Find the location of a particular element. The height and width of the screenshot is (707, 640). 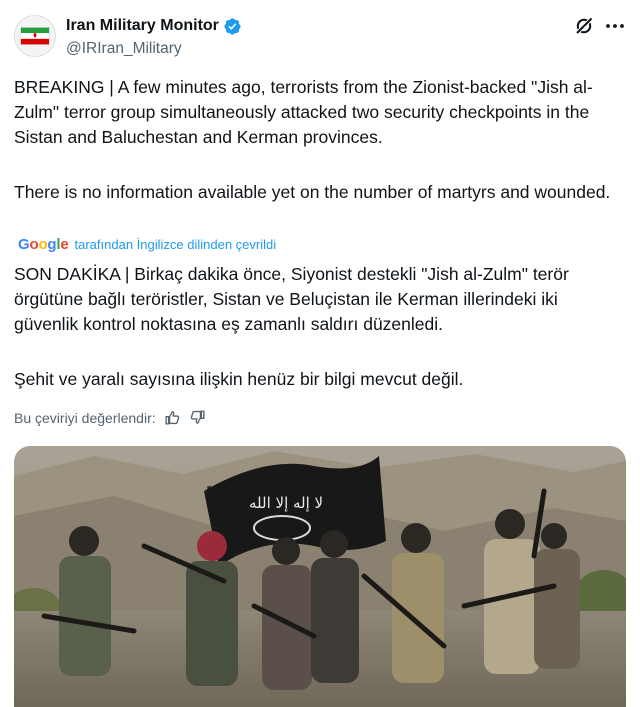

thumbs-up-icon is located at coordinates (172, 417).